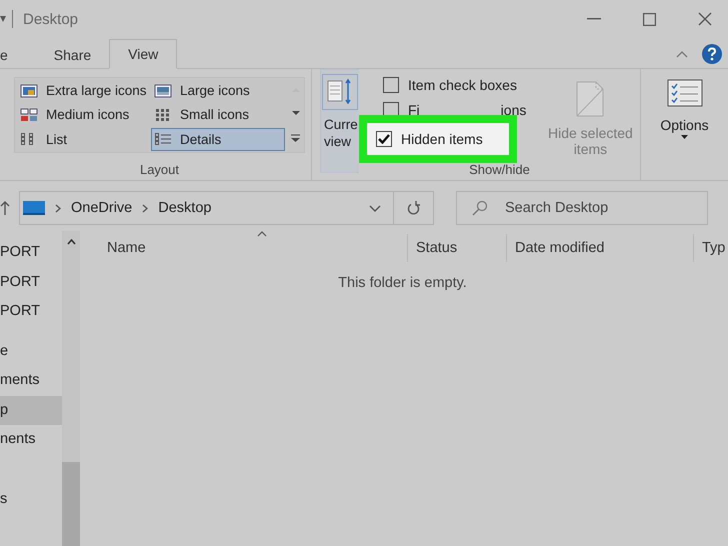  I want to click on layout-option: Details, so click(218, 139).